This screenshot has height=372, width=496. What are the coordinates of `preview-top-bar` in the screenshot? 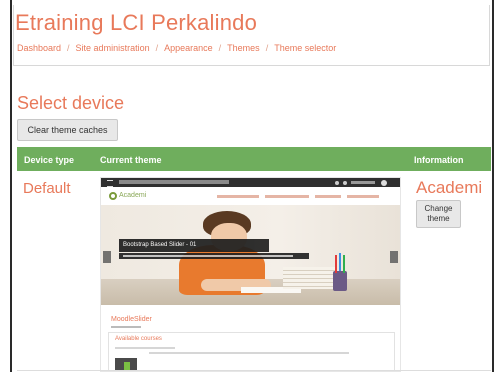 It's located at (250, 182).